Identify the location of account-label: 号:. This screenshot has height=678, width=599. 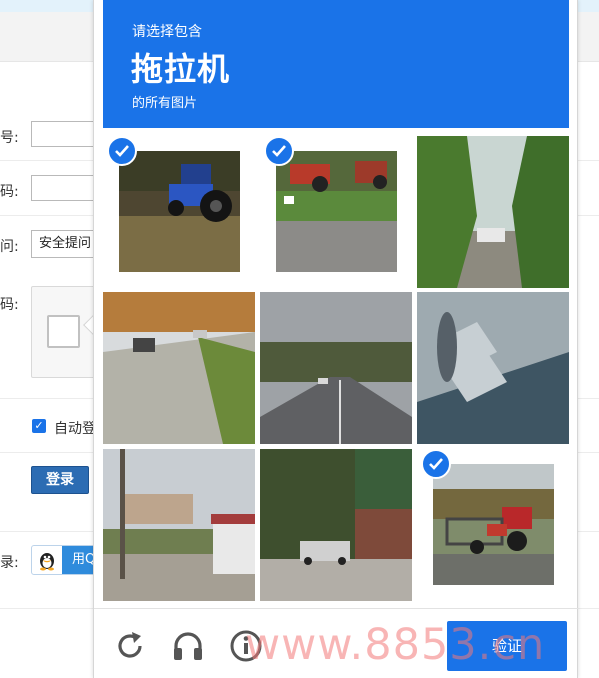
(9, 138).